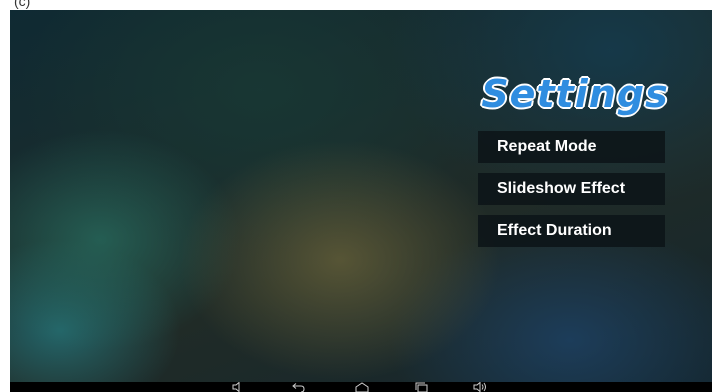  I want to click on slideshow-effect-button: Slideshow Effect, so click(571, 189).